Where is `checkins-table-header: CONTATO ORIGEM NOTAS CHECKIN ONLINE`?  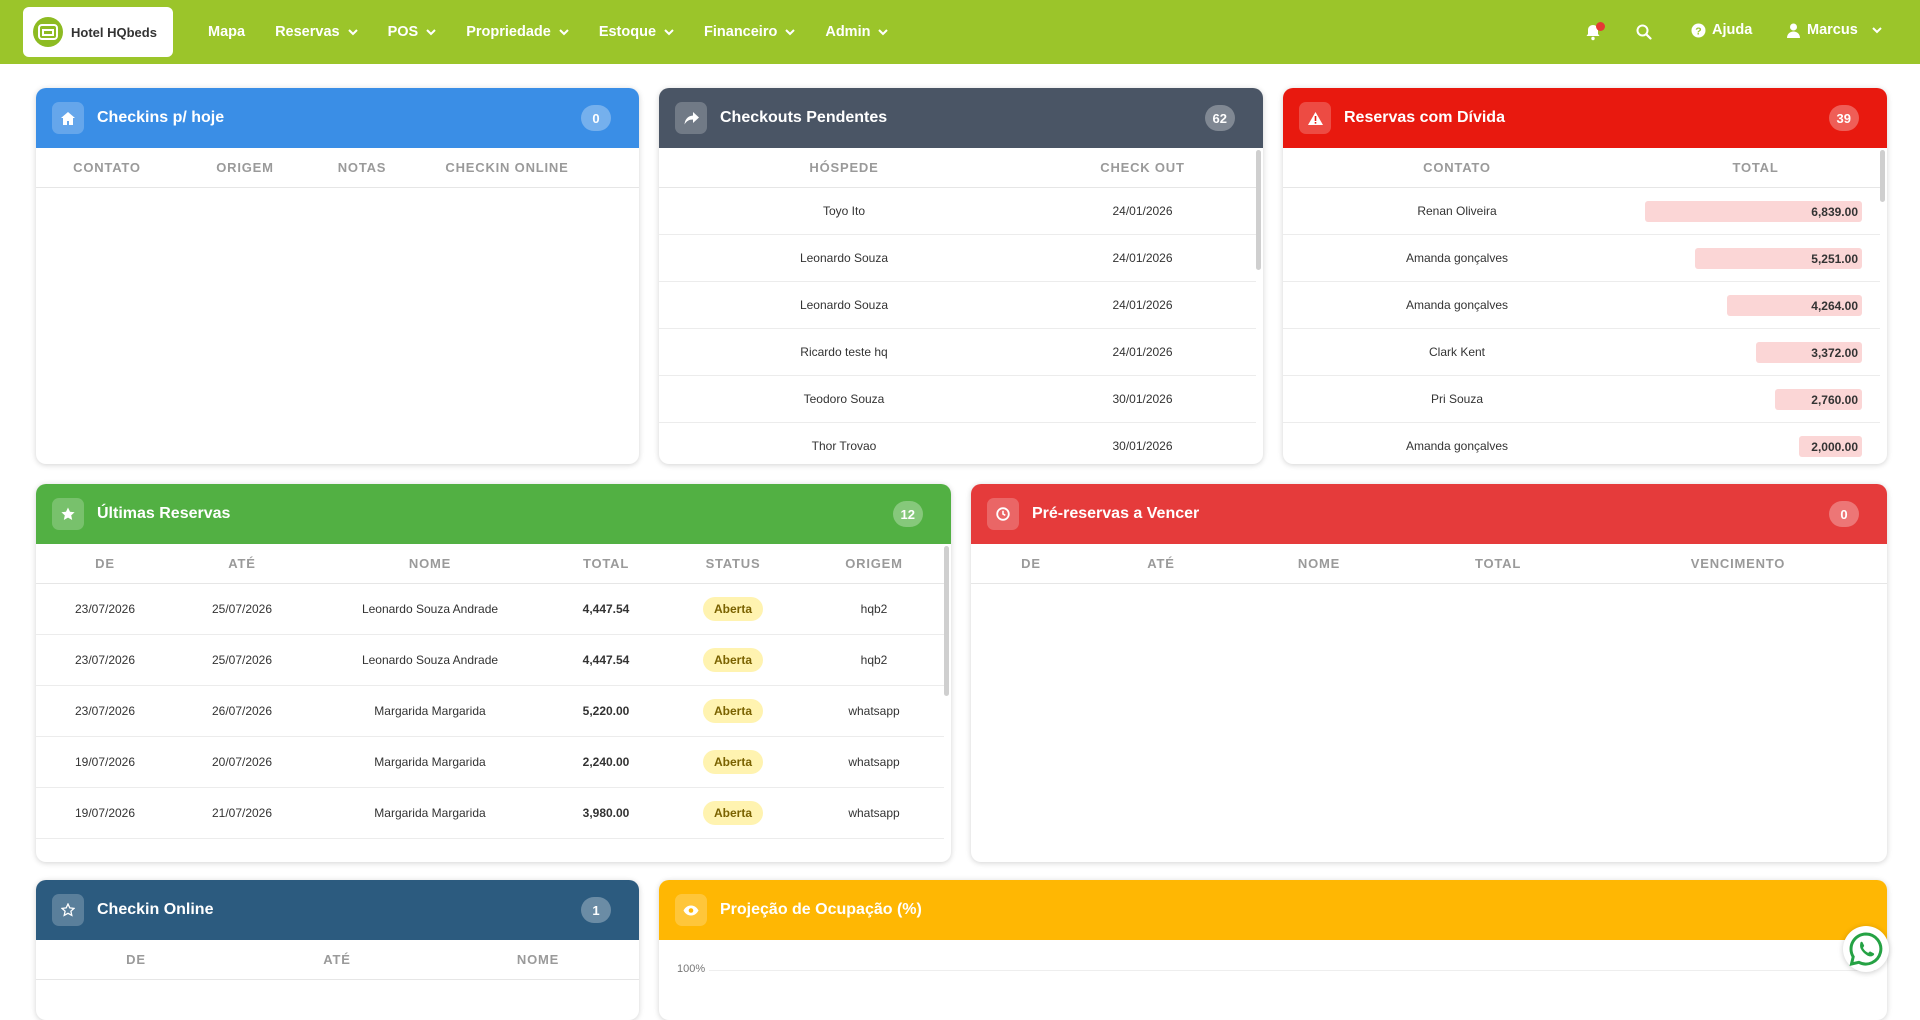 checkins-table-header: CONTATO ORIGEM NOTAS CHECKIN ONLINE is located at coordinates (337, 168).